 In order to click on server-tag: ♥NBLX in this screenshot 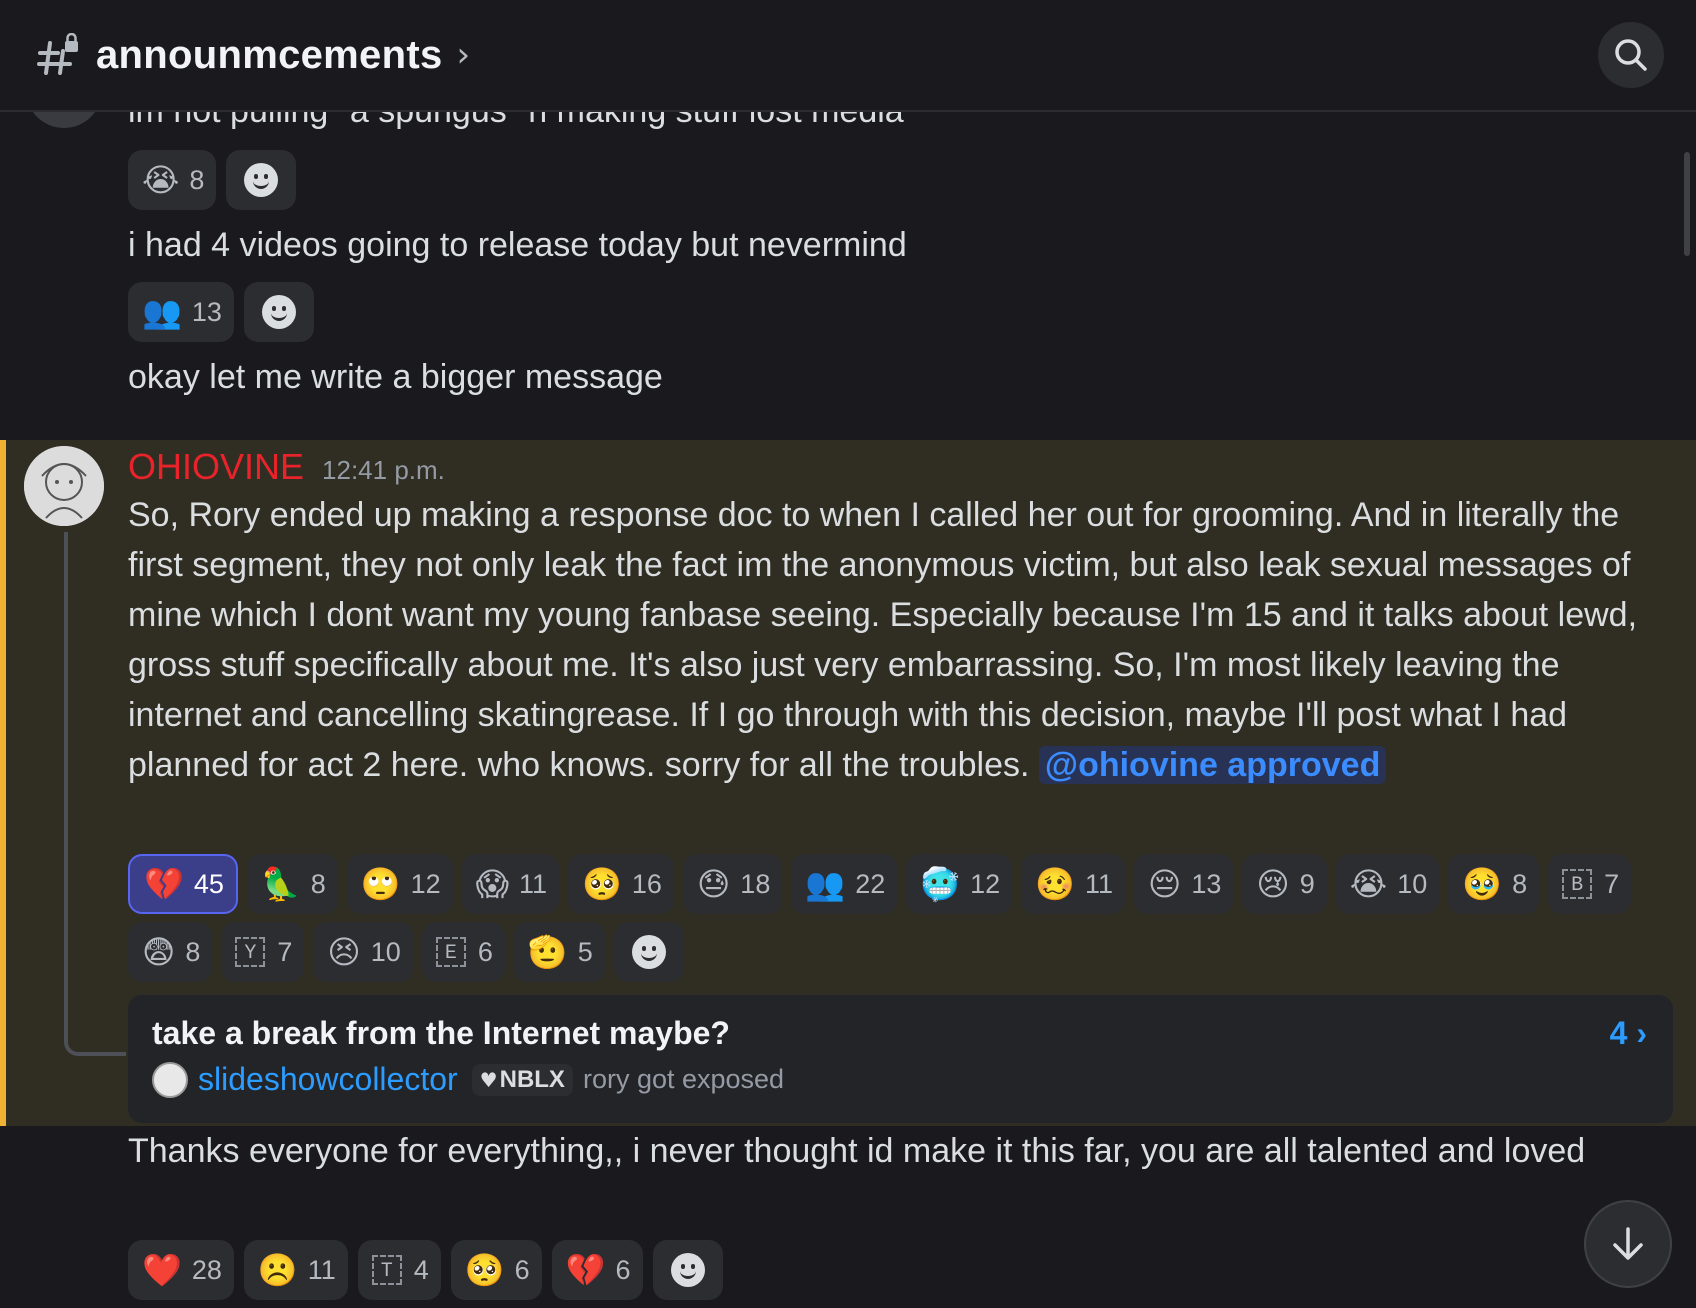, I will do `click(522, 1079)`.